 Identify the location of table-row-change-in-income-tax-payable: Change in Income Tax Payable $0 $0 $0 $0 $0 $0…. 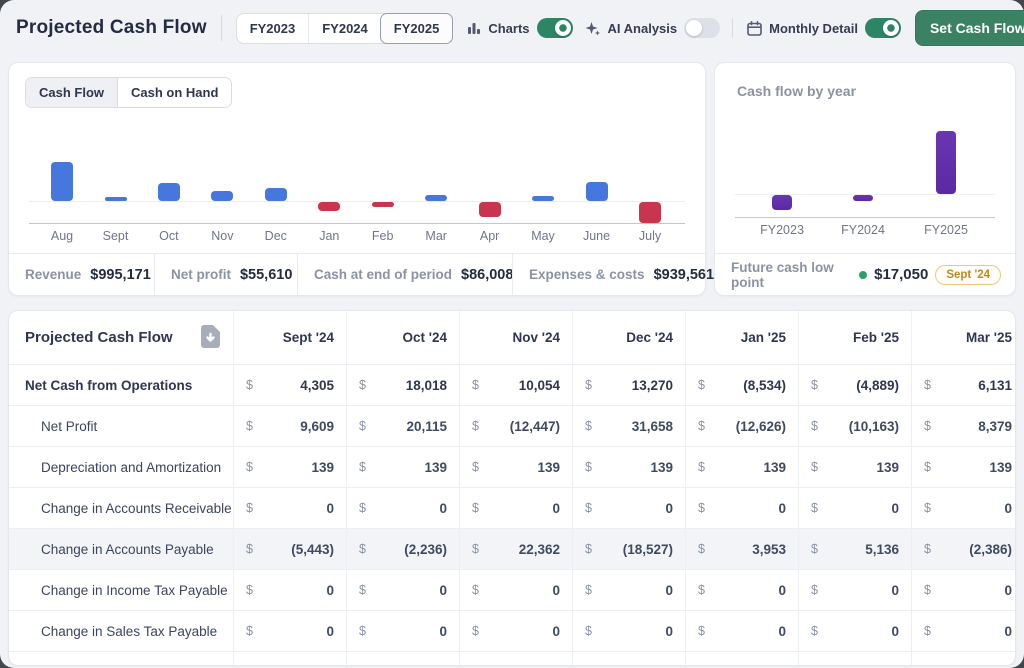
(512, 590).